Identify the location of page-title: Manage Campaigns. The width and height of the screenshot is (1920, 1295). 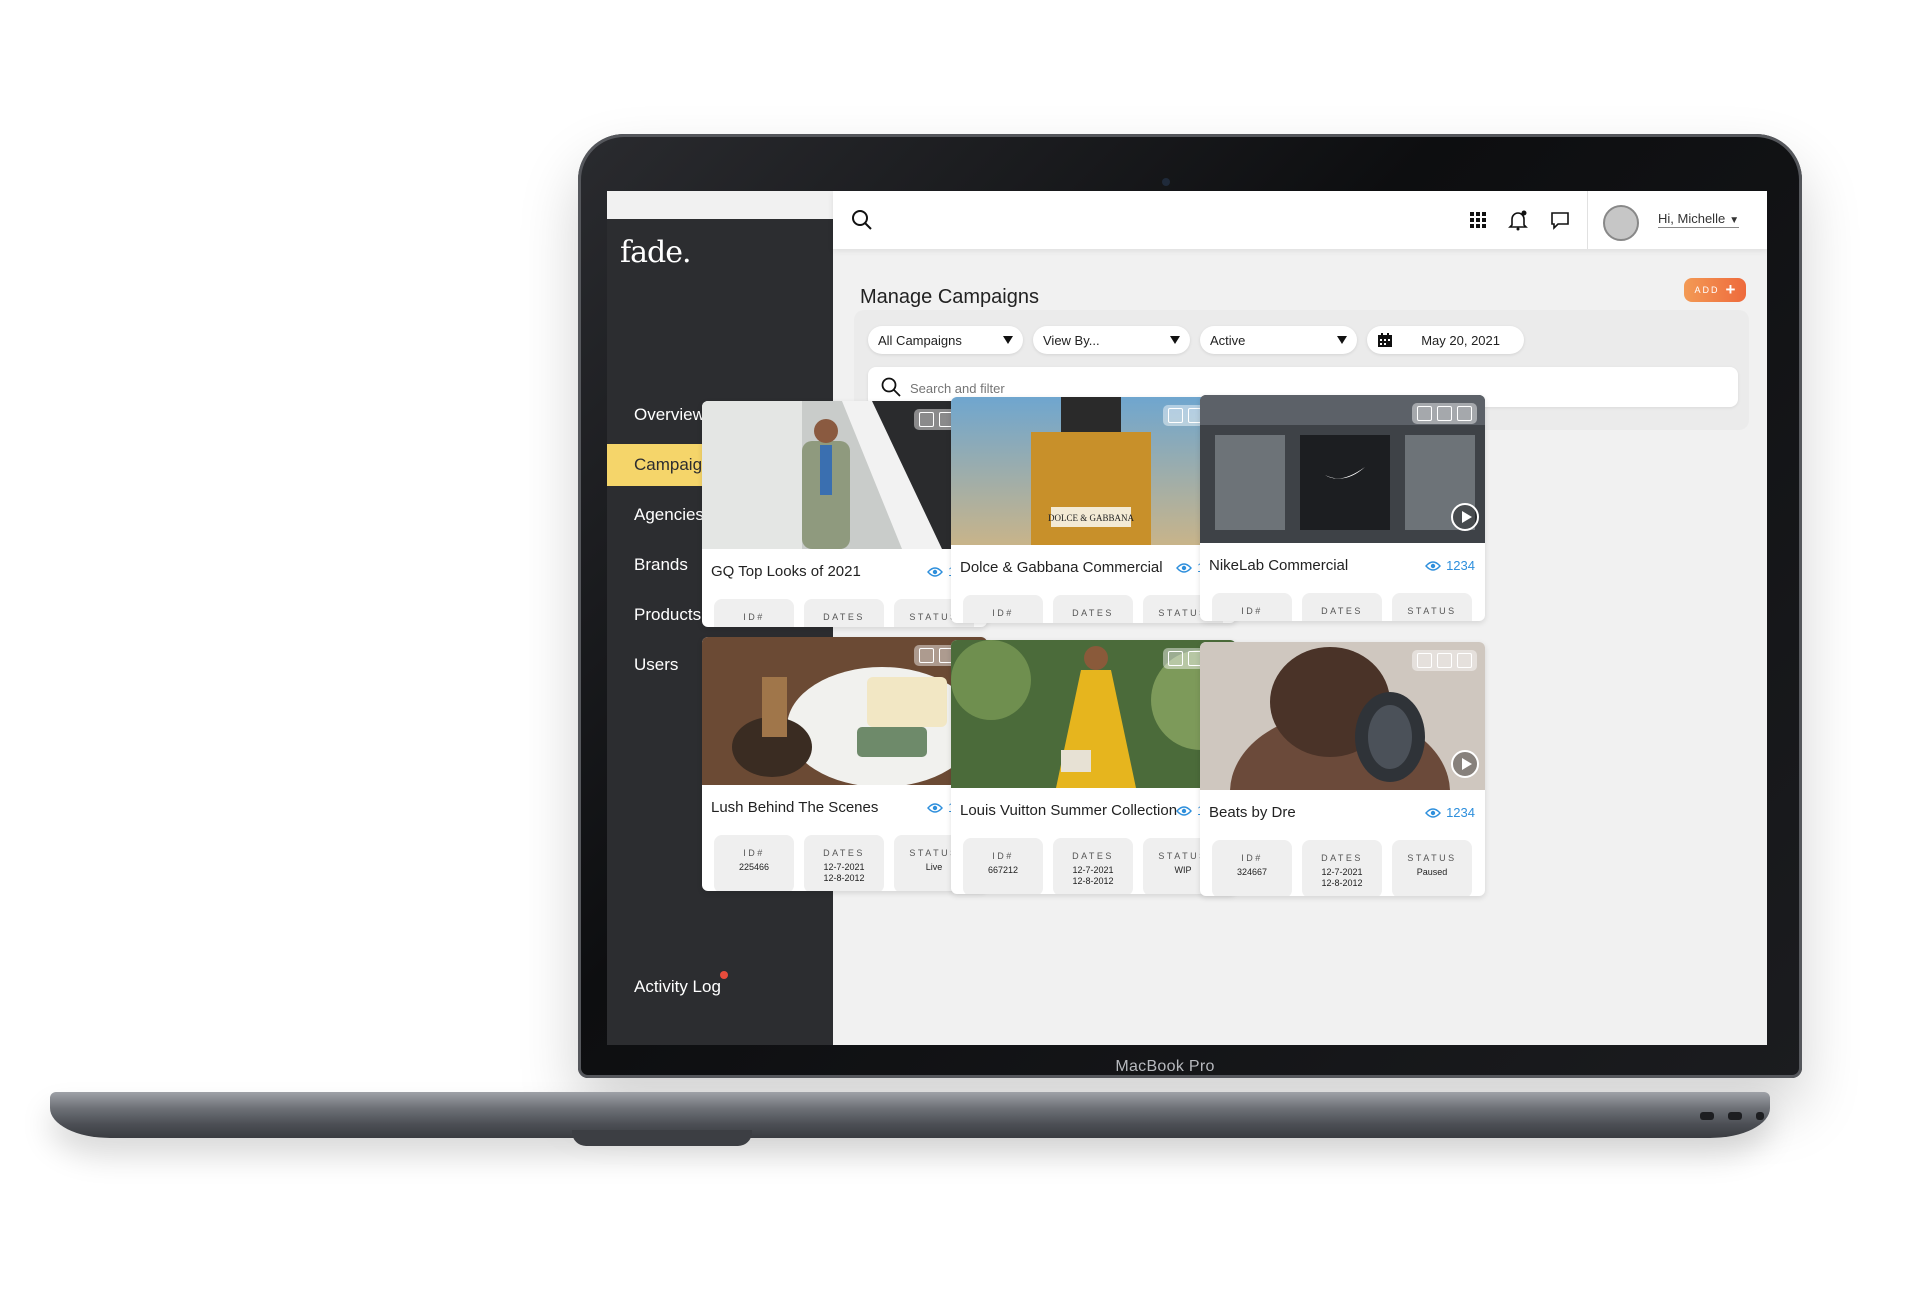
(949, 297).